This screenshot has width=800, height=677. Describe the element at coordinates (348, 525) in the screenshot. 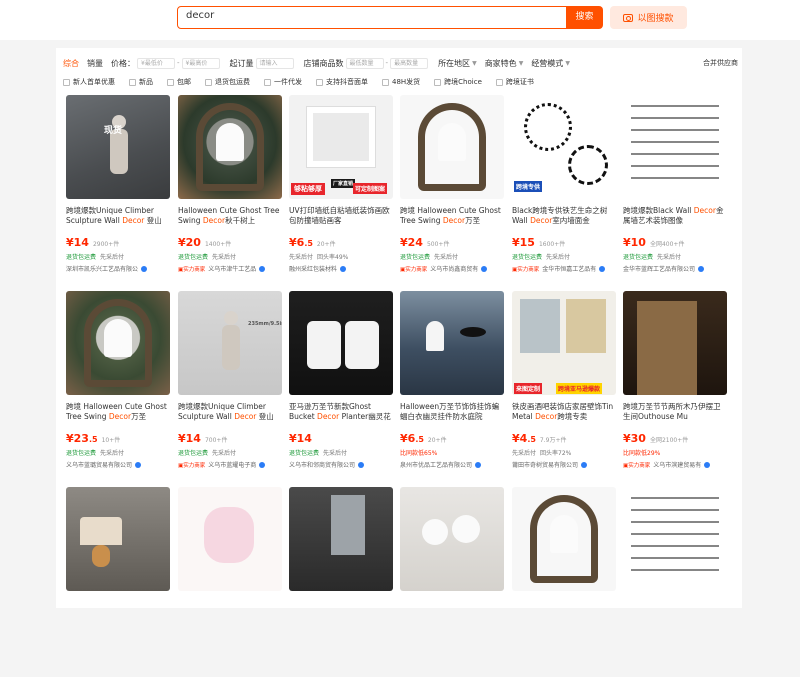

I see `coffin-mirror` at that location.